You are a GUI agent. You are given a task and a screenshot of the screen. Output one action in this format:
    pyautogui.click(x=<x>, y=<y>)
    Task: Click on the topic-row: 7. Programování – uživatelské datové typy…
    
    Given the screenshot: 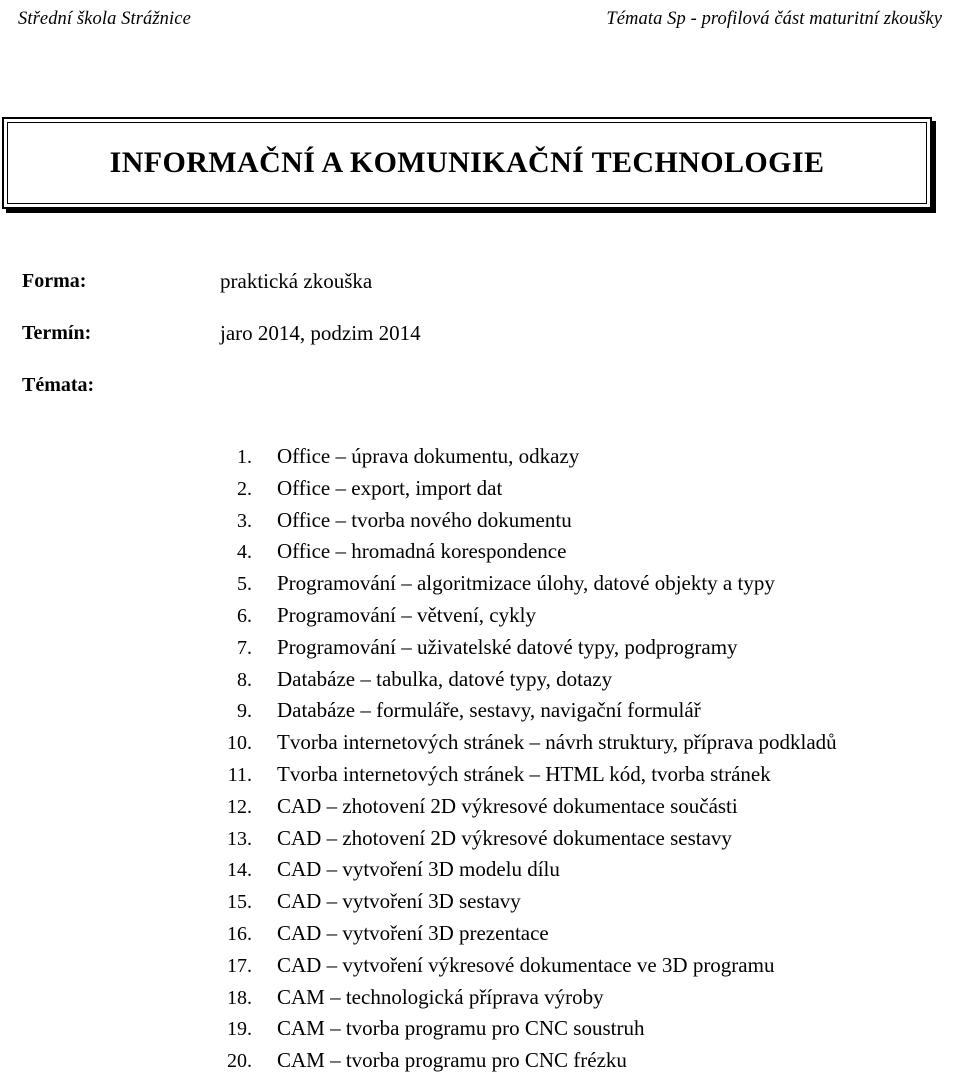 What is the action you would take?
    pyautogui.click(x=480, y=650)
    